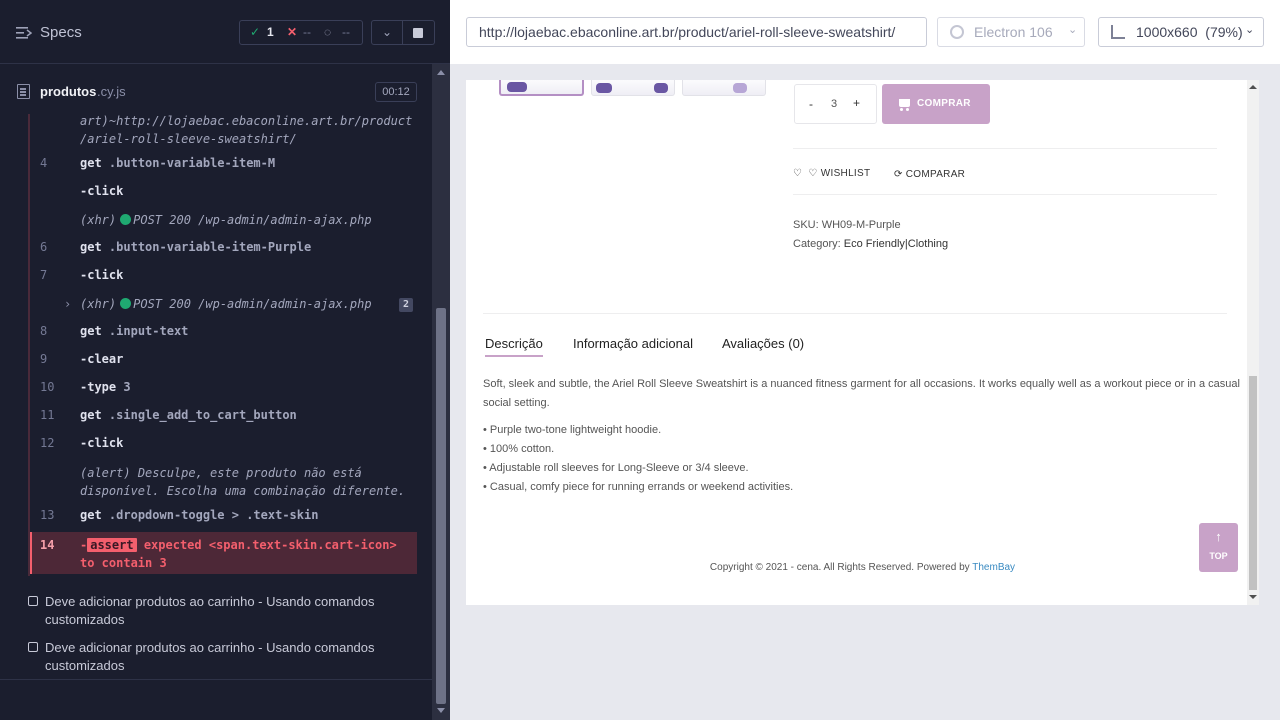 The height and width of the screenshot is (720, 1280). I want to click on specs-menu-icon, so click(24, 33).